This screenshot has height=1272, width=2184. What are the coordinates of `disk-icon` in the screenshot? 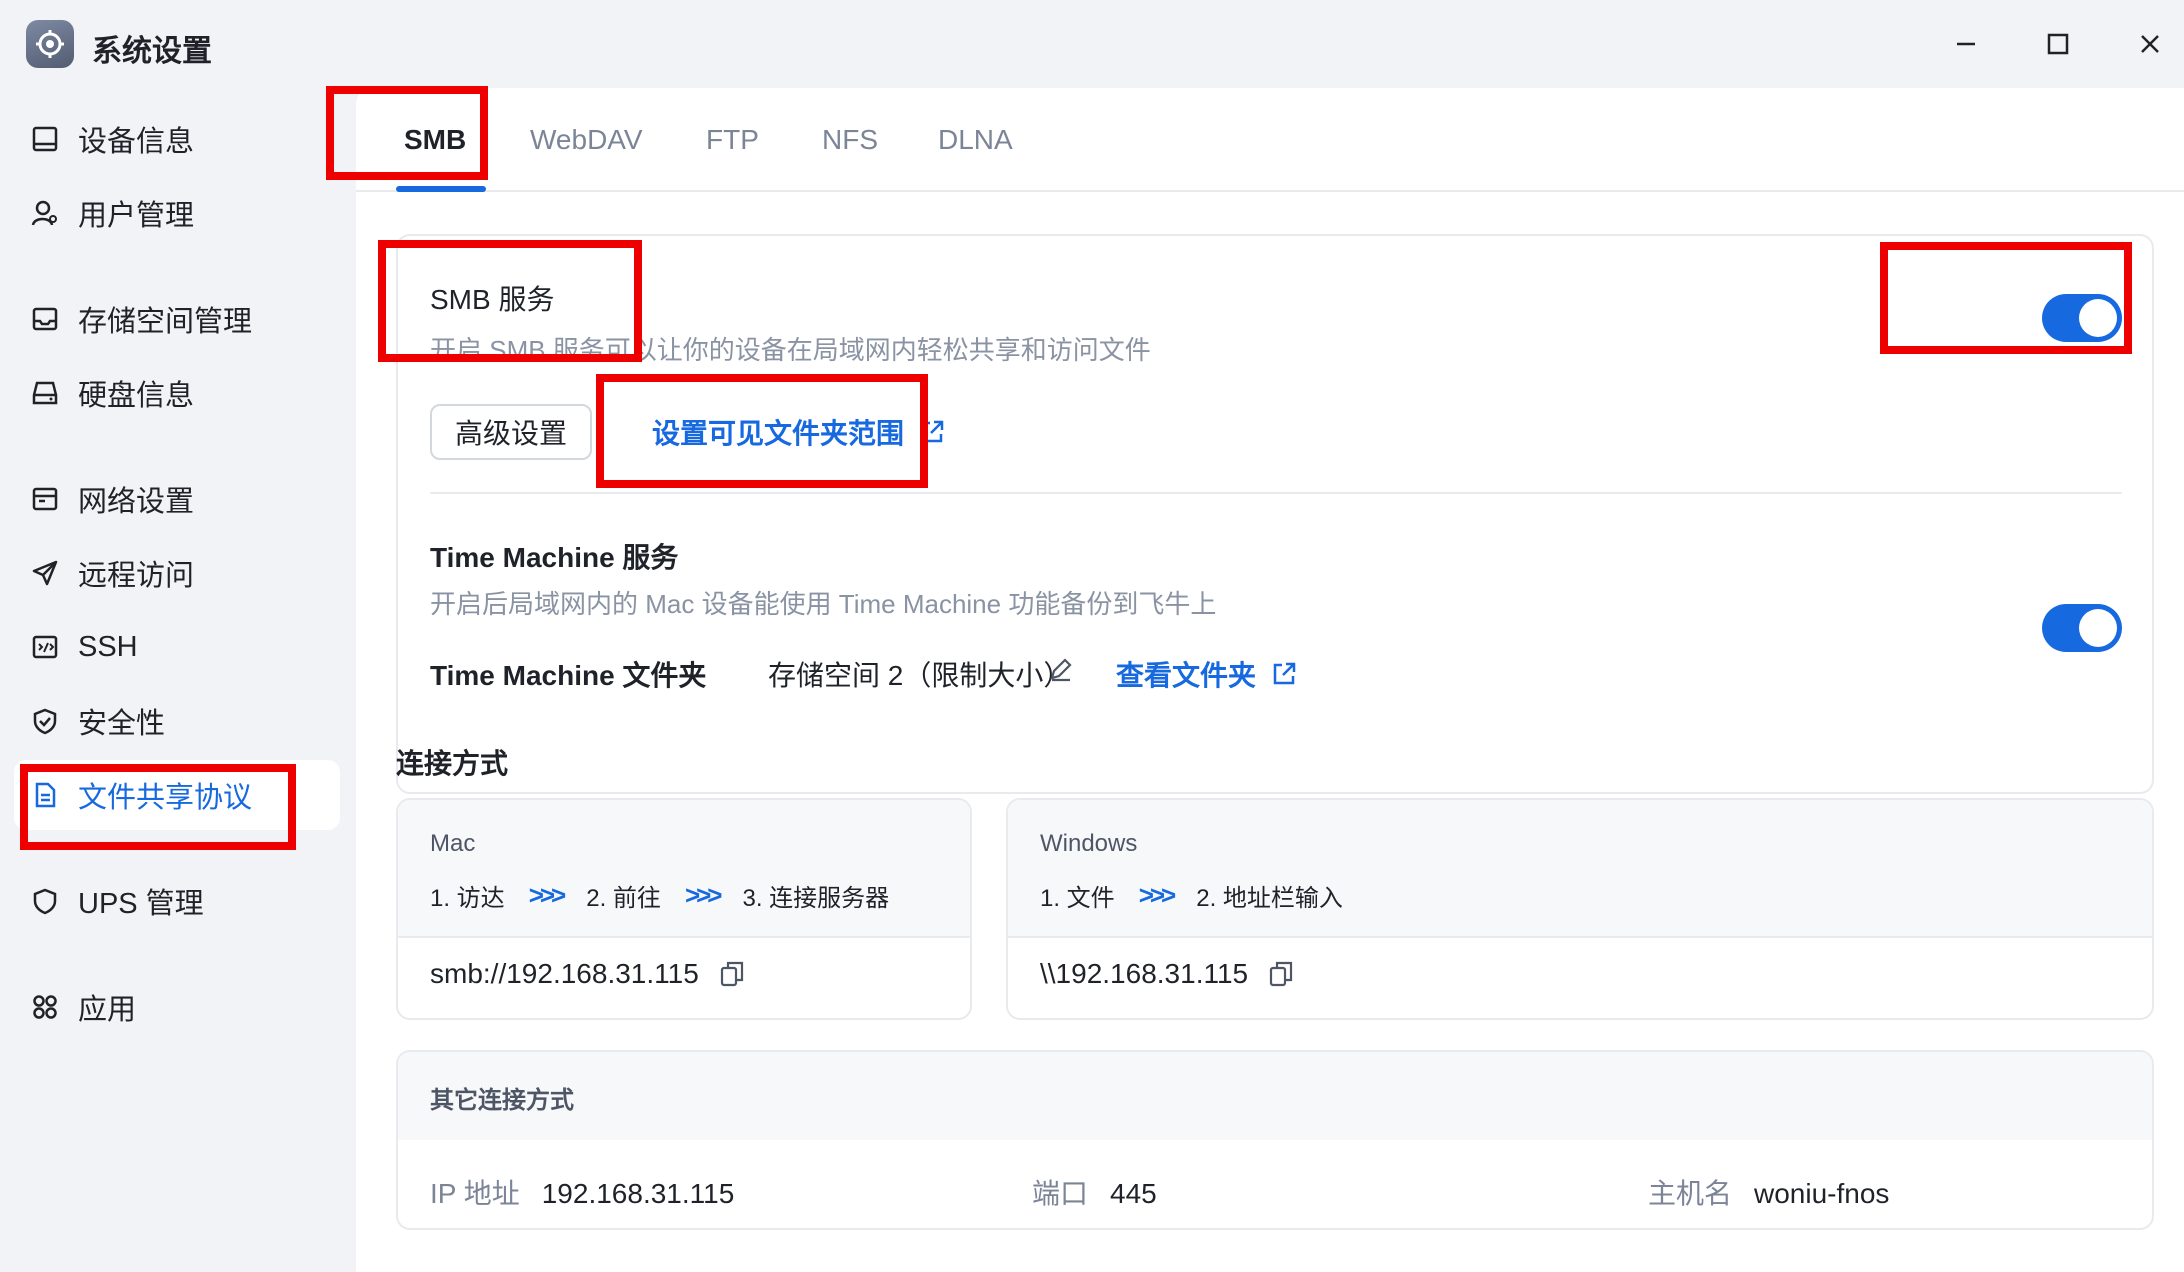 It's located at (45, 393).